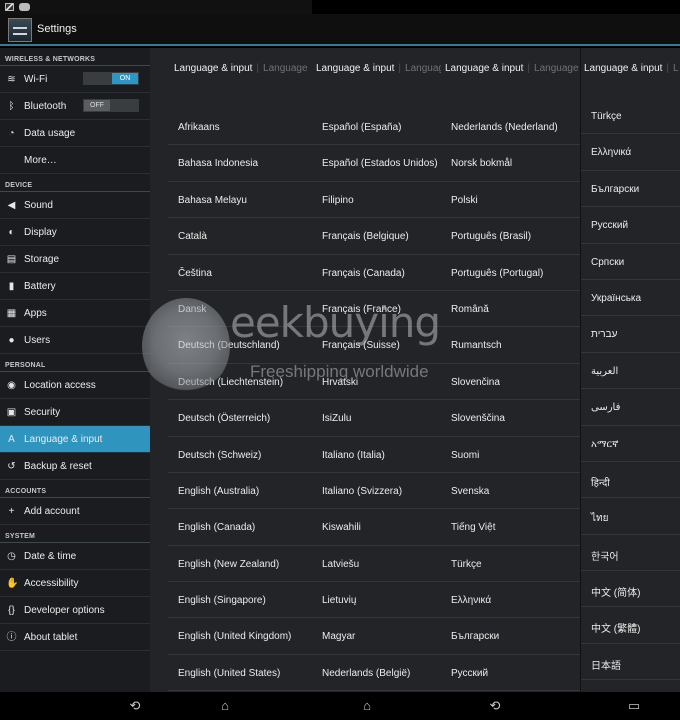 Image resolution: width=680 pixels, height=720 pixels. I want to click on recent-apps-icon: ▭, so click(634, 706).